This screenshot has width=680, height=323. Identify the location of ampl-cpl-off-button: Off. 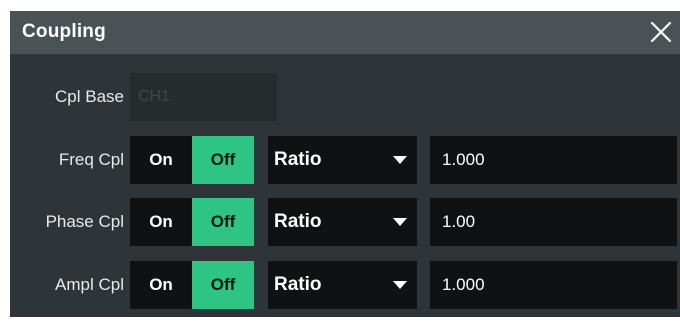
(223, 285).